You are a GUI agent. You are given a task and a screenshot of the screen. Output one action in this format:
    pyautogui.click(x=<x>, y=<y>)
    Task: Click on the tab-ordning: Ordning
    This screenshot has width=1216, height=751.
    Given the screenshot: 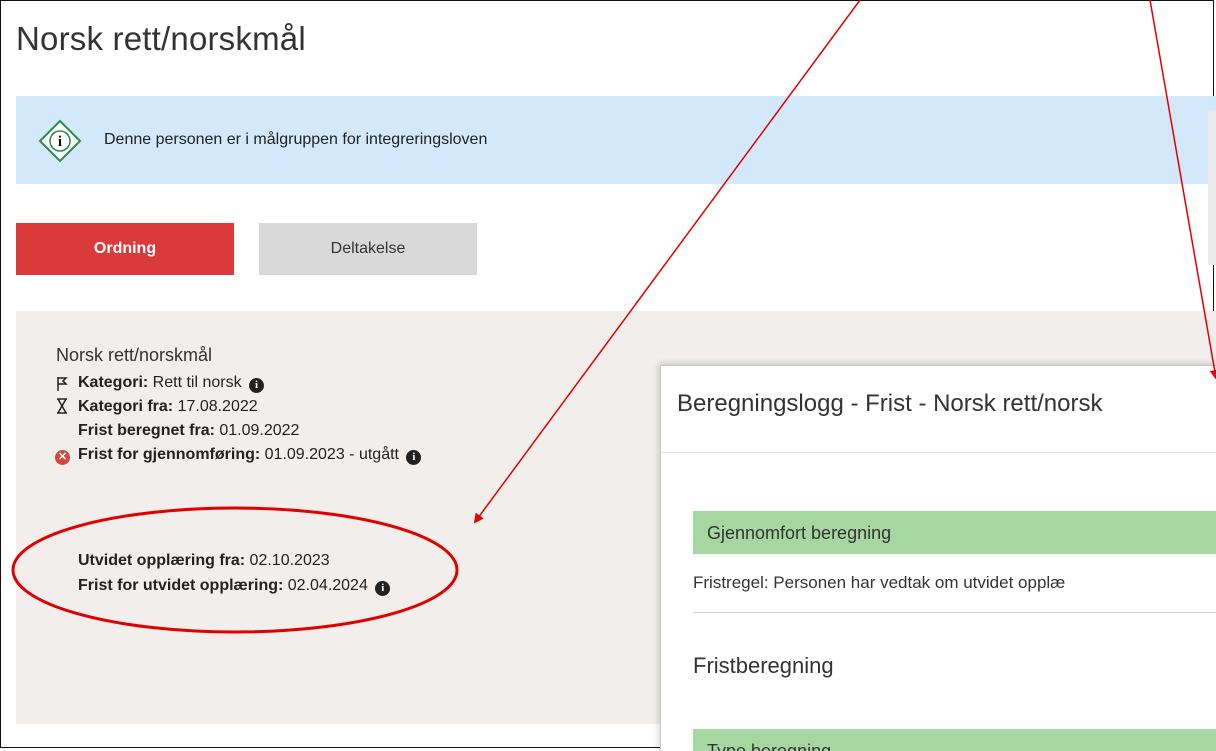 What is the action you would take?
    pyautogui.click(x=125, y=249)
    